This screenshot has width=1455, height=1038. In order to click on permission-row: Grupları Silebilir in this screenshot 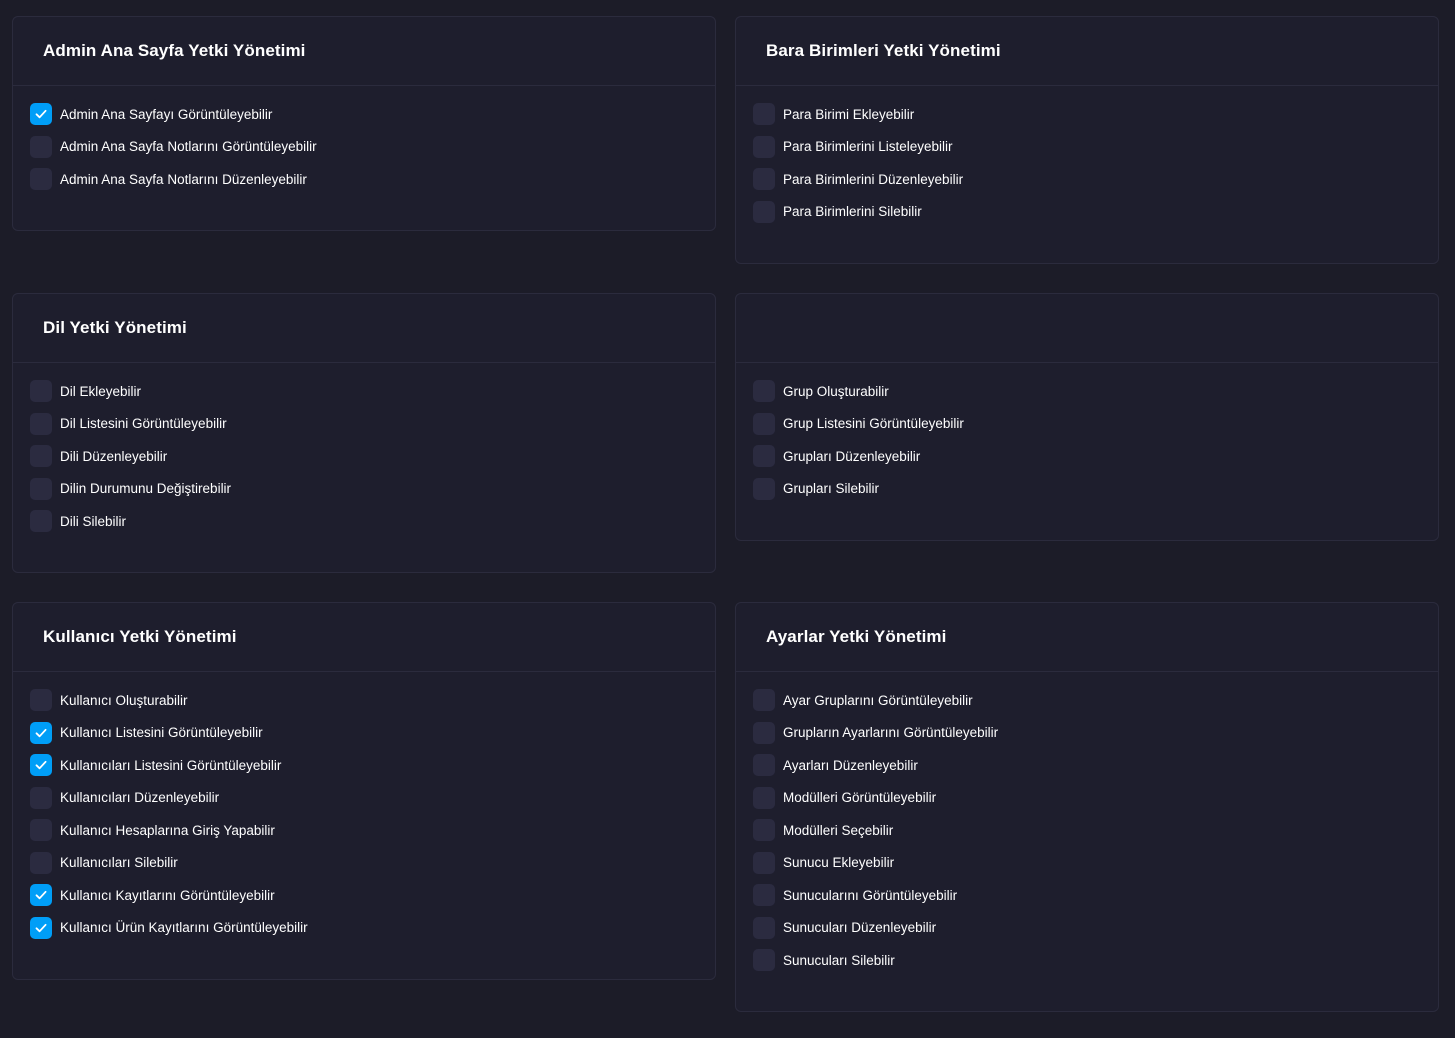, I will do `click(1095, 488)`.